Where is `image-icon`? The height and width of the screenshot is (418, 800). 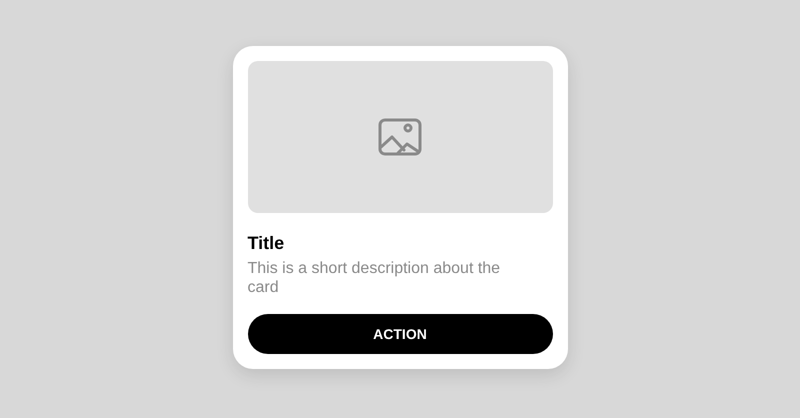 image-icon is located at coordinates (400, 137).